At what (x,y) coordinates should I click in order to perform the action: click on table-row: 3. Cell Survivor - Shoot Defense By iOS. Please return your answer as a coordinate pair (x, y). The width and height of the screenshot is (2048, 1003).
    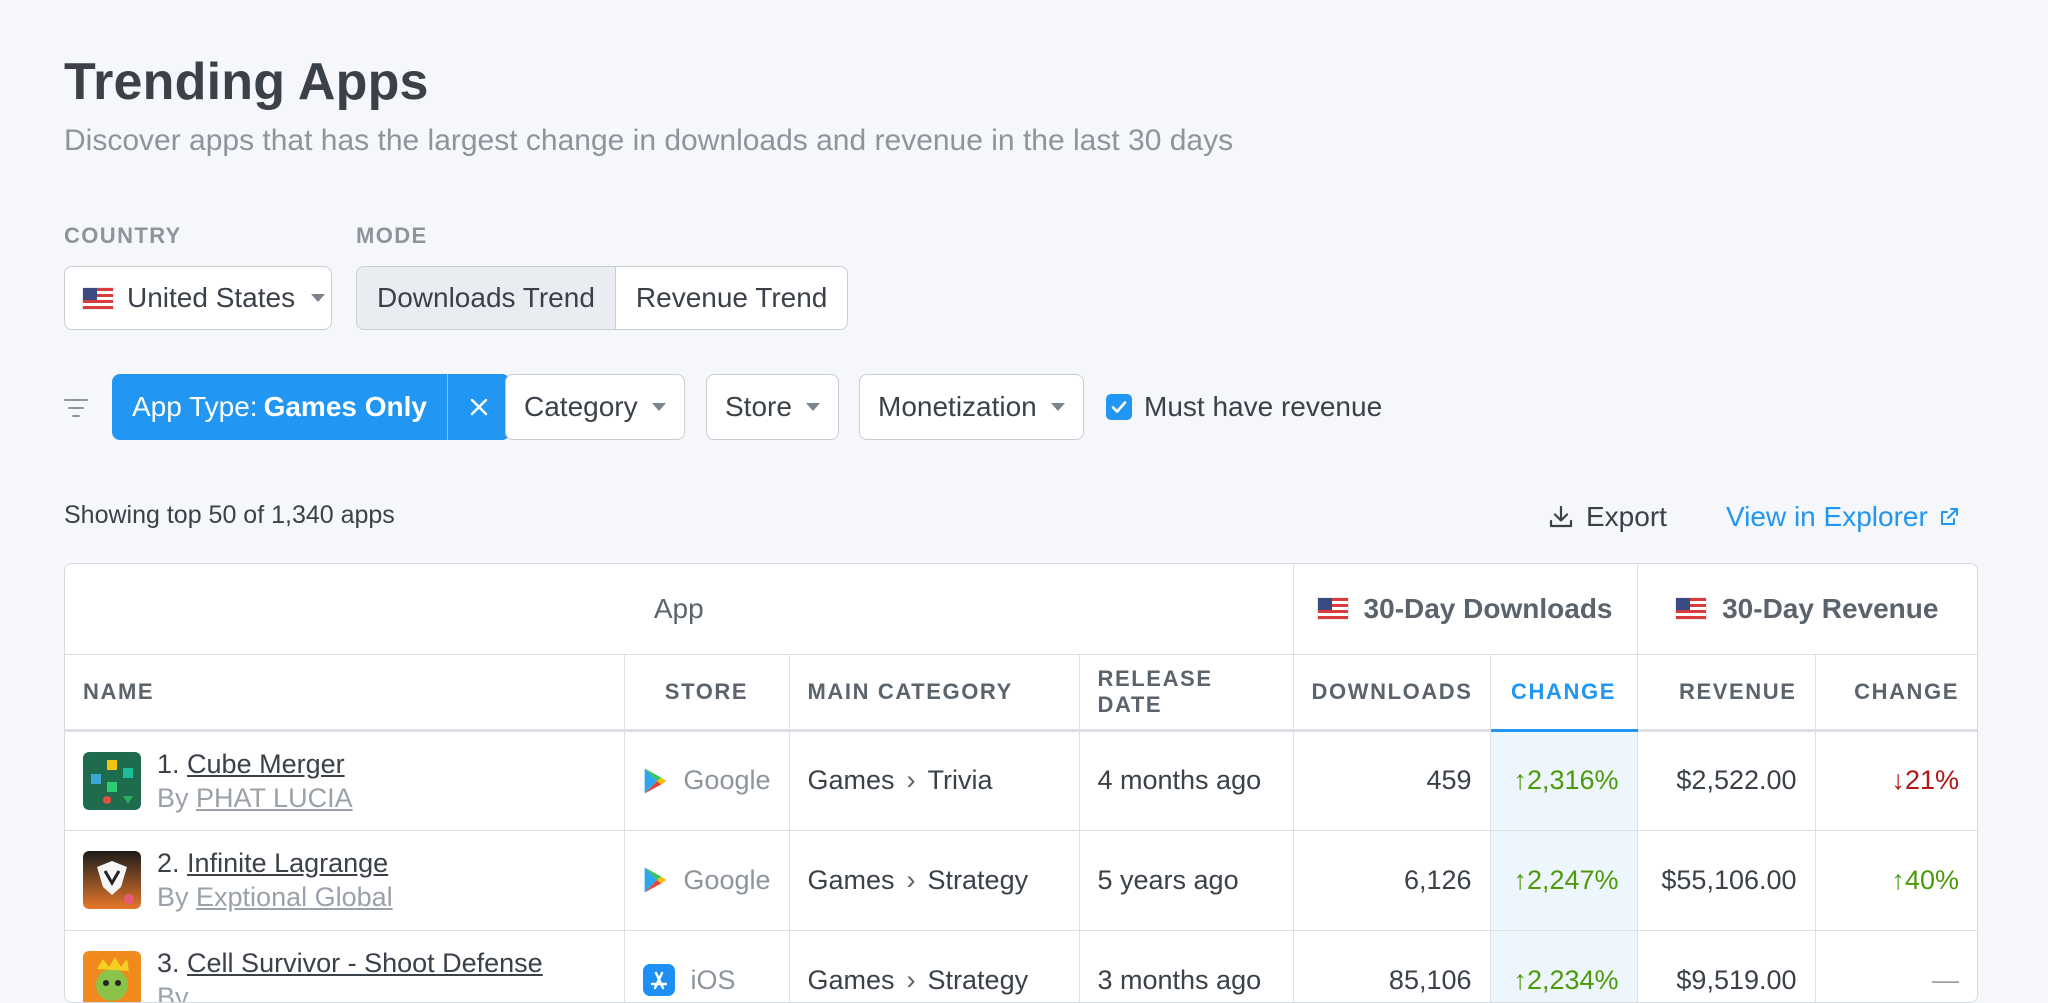
    Looking at the image, I should click on (1021, 966).